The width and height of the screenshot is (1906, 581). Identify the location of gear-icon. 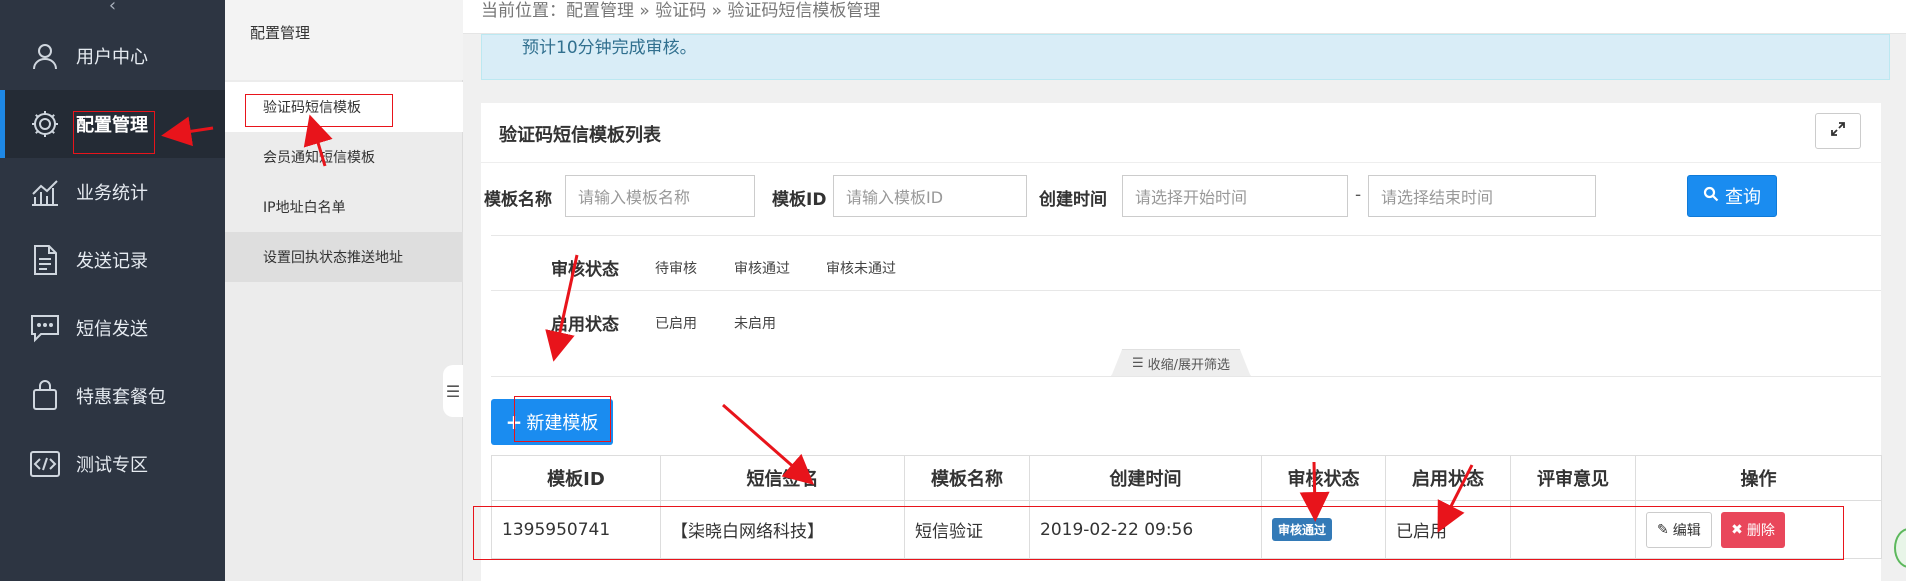
(45, 124).